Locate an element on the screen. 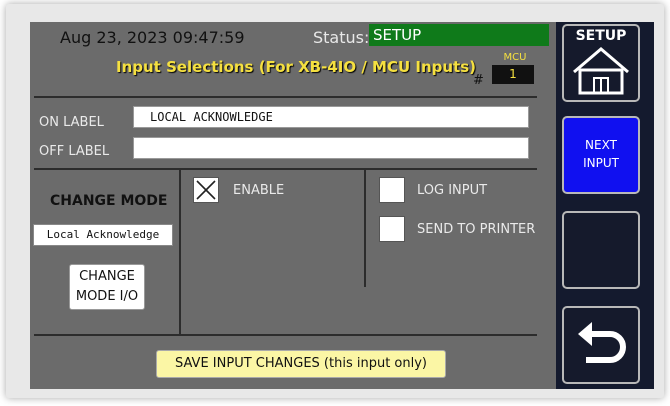 This screenshot has height=406, width=670. back-button is located at coordinates (601, 345).